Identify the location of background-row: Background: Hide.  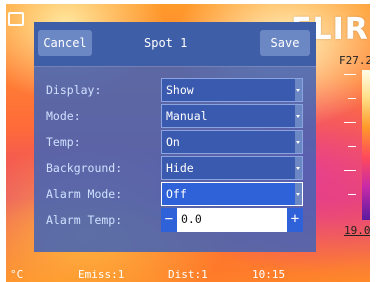
(175, 168).